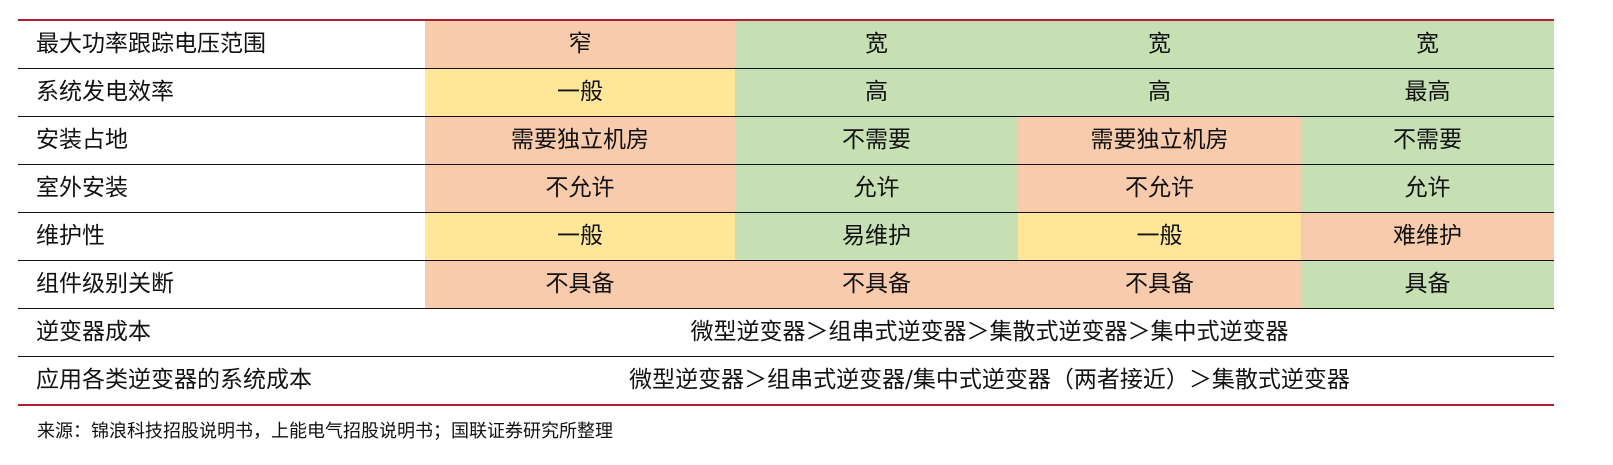 The image size is (1613, 465). I want to click on table-row: 安装占地 需要独立机房 不需要 需要独立机房 不需要, so click(786, 140).